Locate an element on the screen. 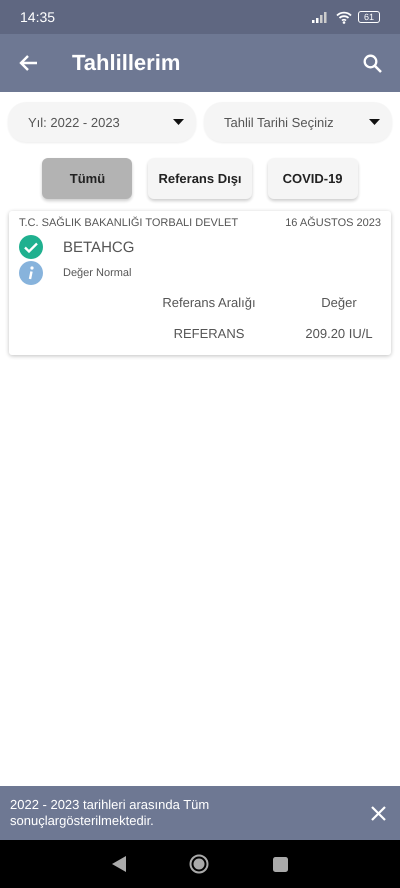 Image resolution: width=400 pixels, height=888 pixels. filter-tab: COVID-19 is located at coordinates (313, 178).